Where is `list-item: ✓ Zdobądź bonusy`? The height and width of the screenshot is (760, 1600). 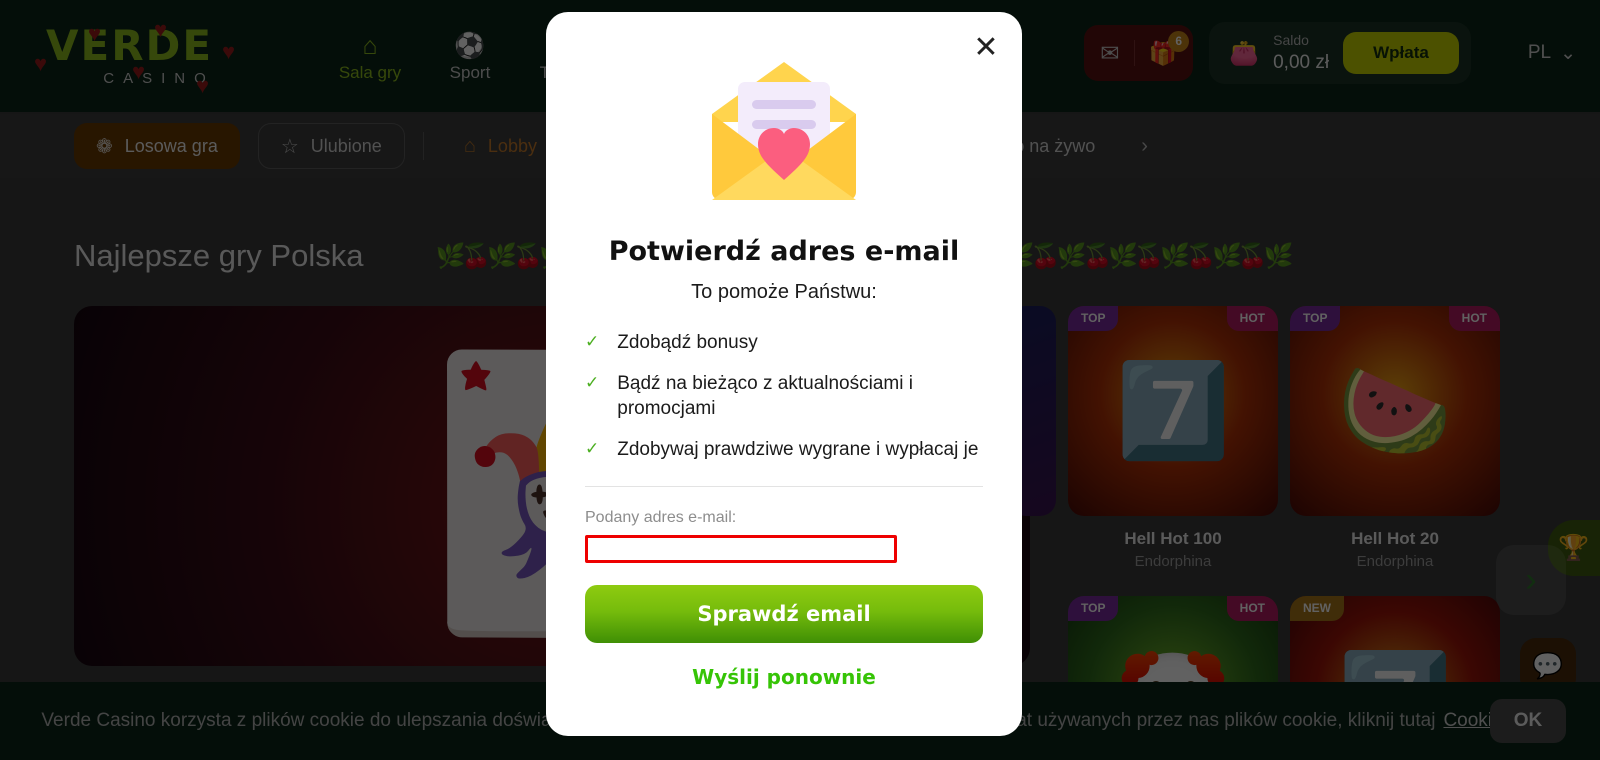
list-item: ✓ Zdobądź bonusy is located at coordinates (784, 342).